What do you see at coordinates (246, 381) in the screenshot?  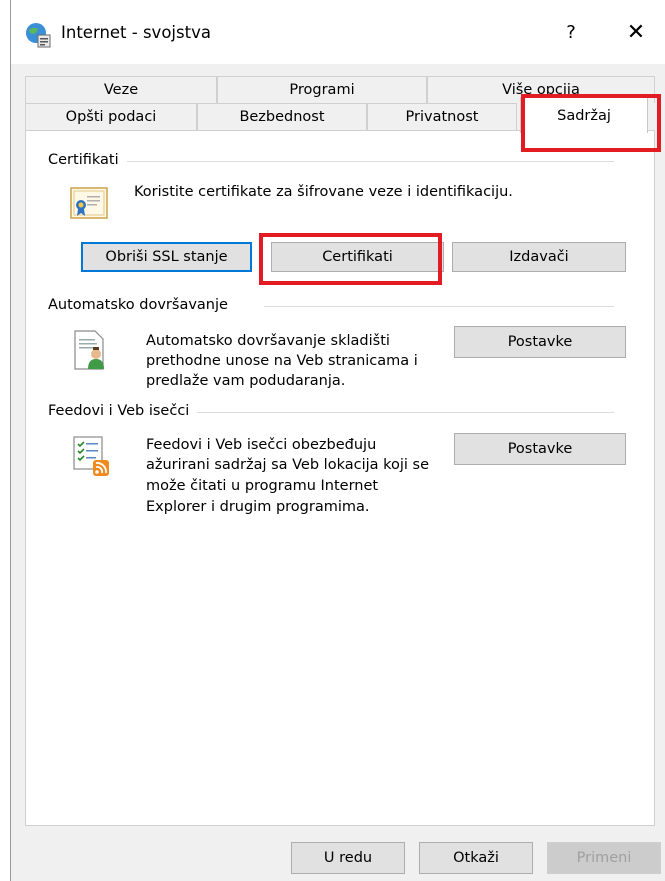 I see `autocomplete-description-line-3: predlaže vam podudaranja.` at bounding box center [246, 381].